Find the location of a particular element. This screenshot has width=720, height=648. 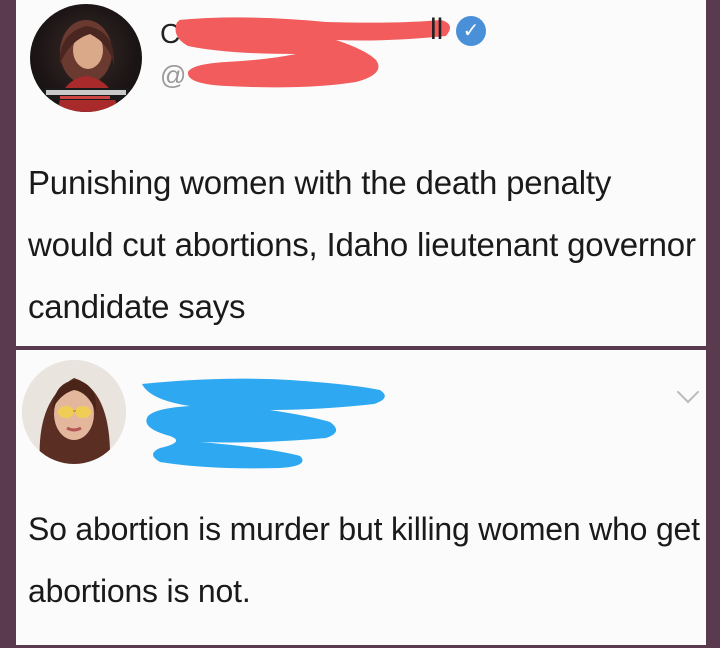

verified-badge-icon: ✓ is located at coordinates (471, 31).